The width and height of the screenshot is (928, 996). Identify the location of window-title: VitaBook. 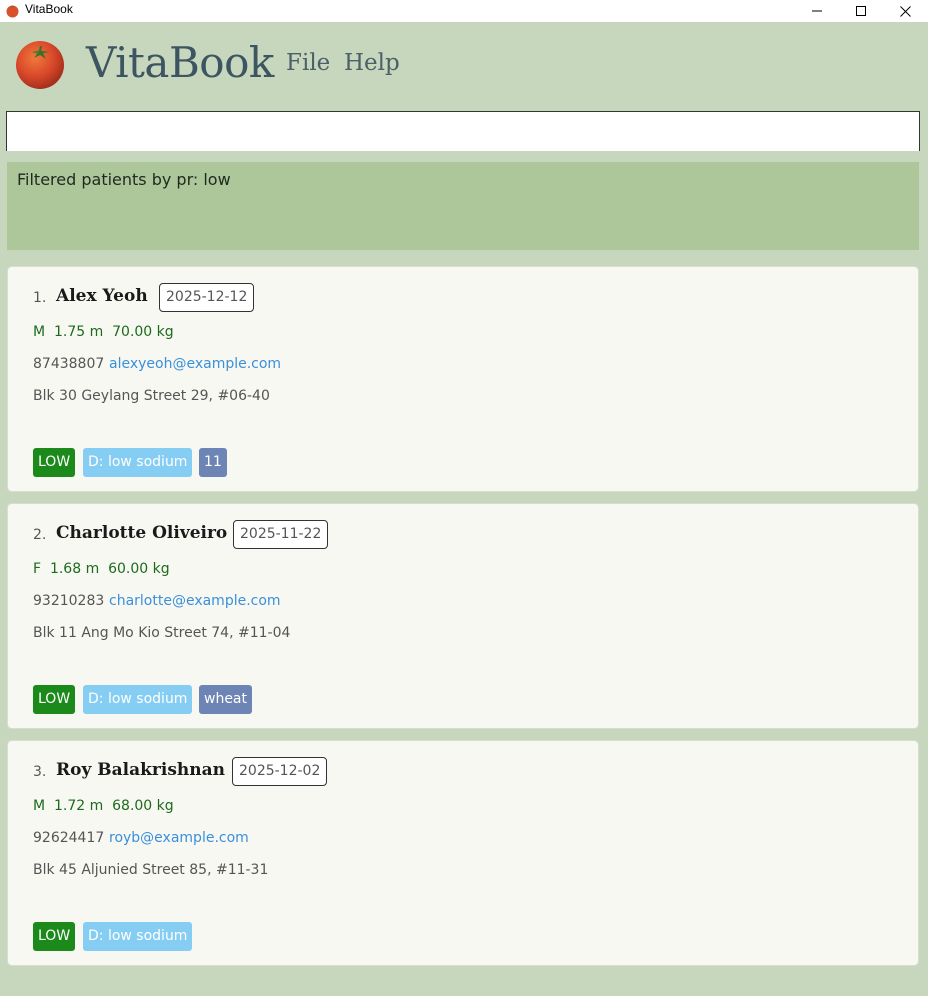
(49, 9).